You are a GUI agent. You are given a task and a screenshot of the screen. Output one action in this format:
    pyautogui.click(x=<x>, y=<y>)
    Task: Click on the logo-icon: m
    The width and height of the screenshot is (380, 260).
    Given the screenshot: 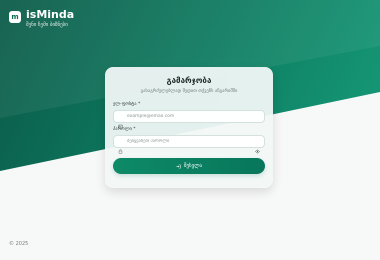 What is the action you would take?
    pyautogui.click(x=15, y=17)
    